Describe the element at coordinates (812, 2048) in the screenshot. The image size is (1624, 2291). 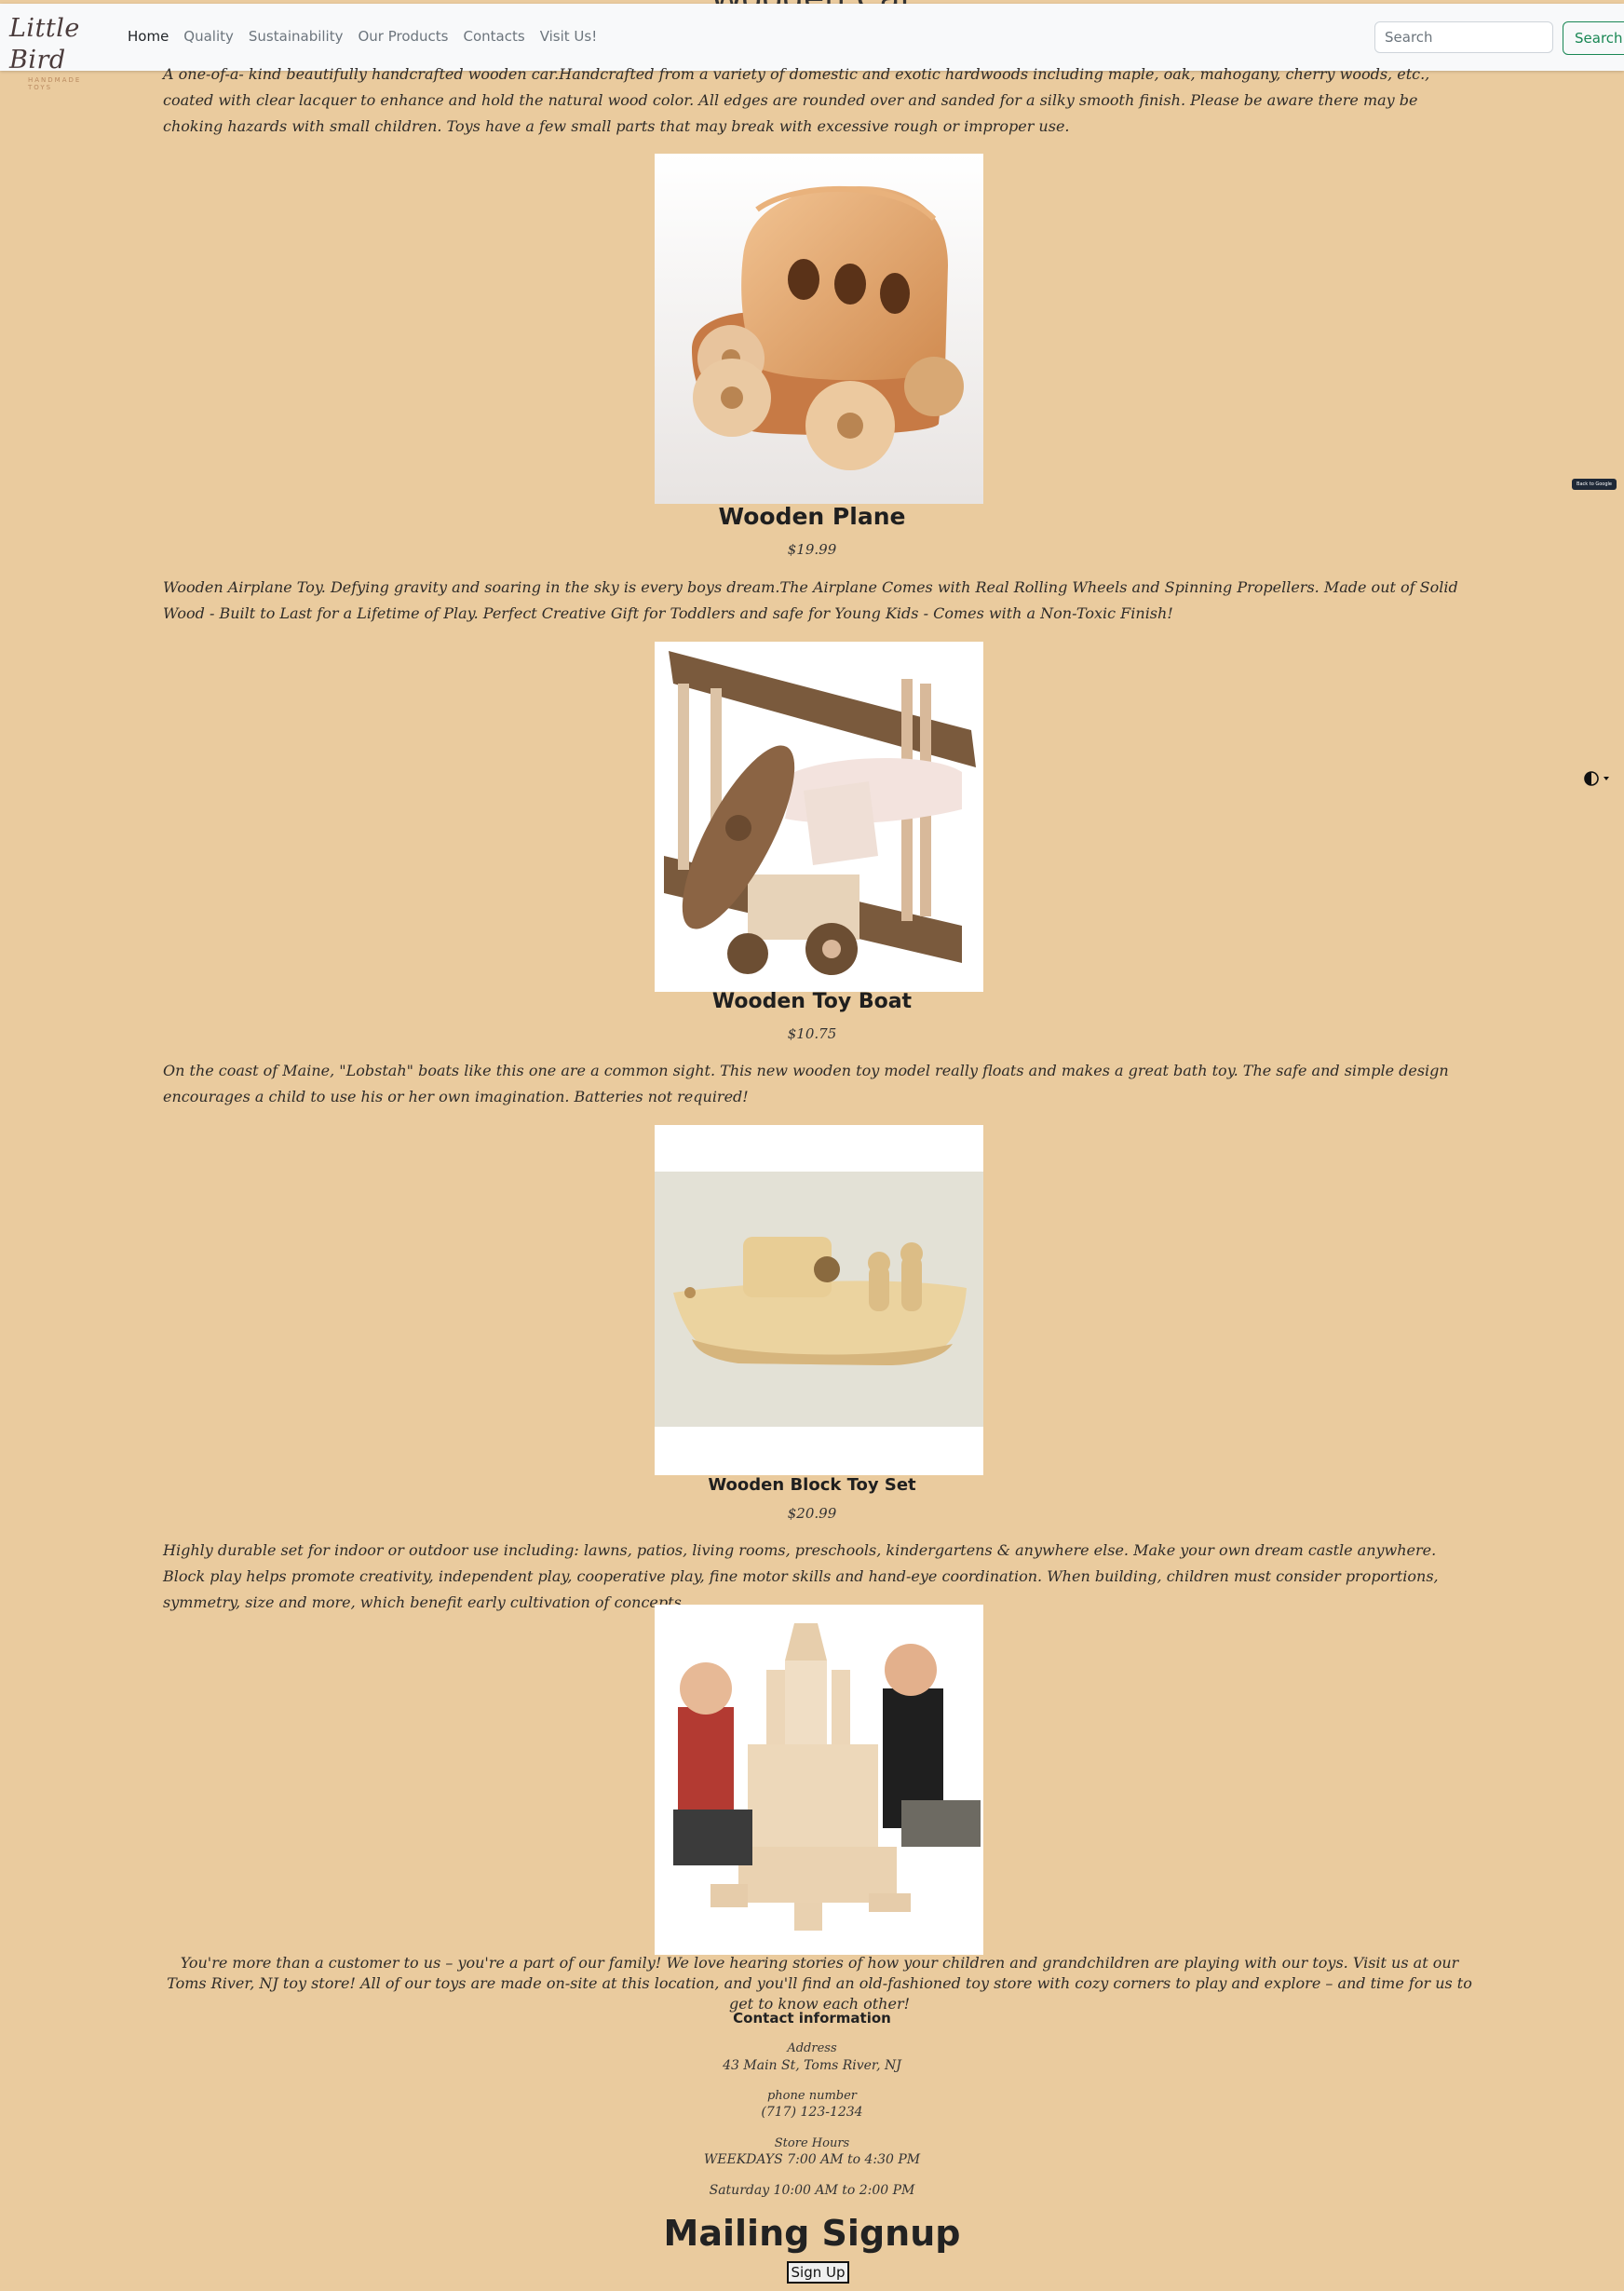
I see `address-label: Address` at that location.